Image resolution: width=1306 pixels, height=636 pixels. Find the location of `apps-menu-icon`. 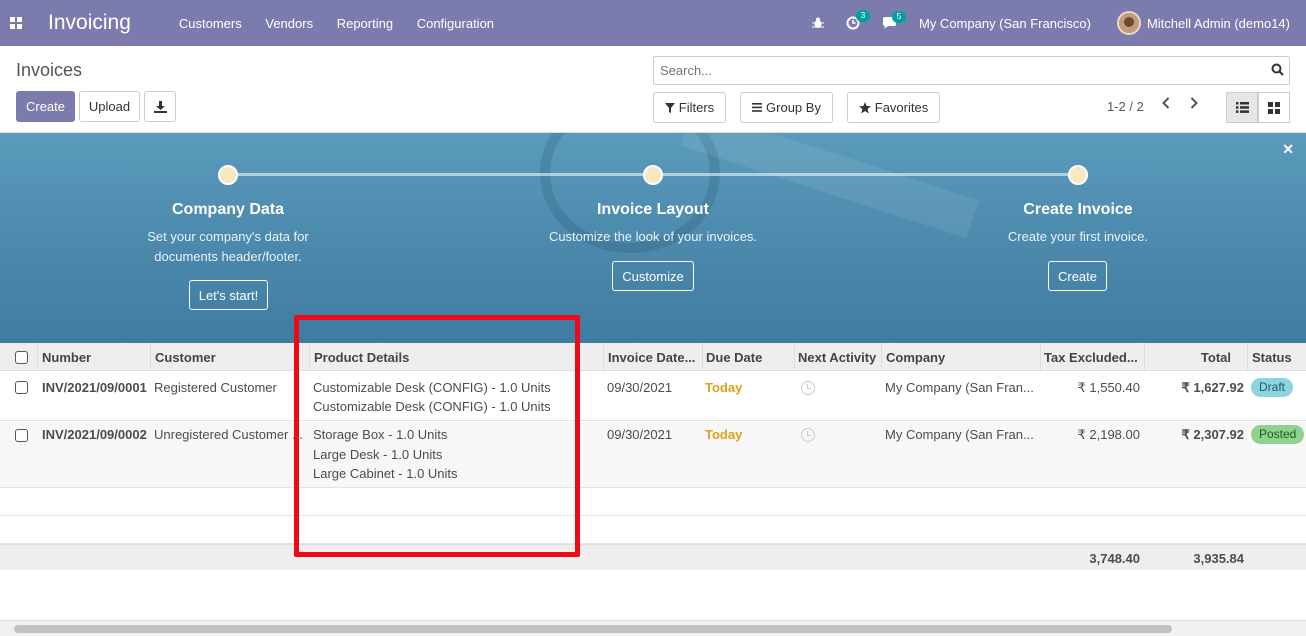

apps-menu-icon is located at coordinates (16, 23).